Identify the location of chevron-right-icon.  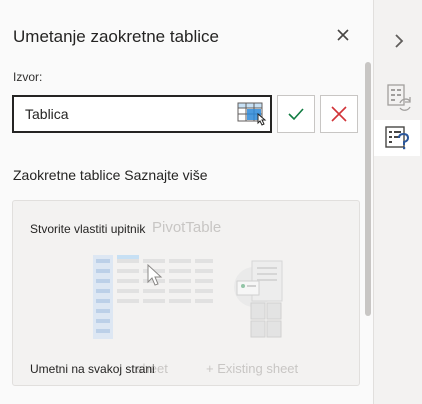
(399, 41).